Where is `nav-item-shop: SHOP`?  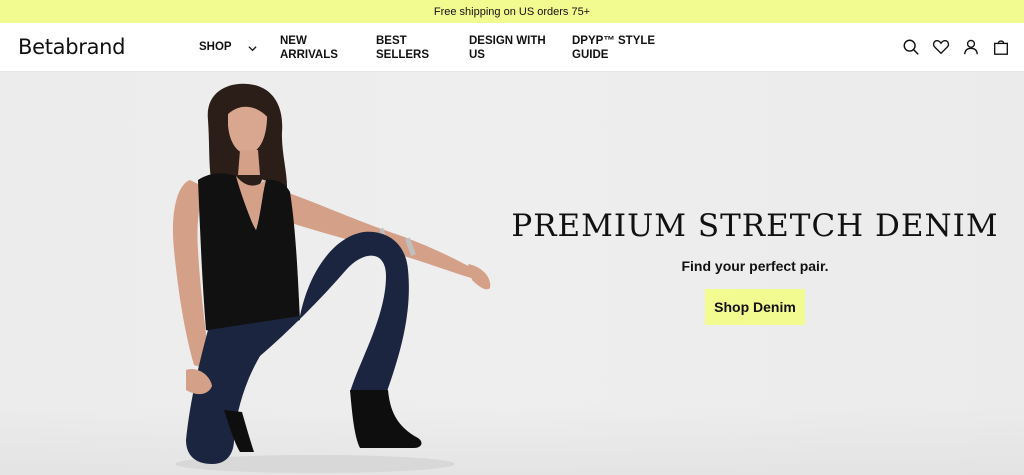 nav-item-shop: SHOP is located at coordinates (228, 47).